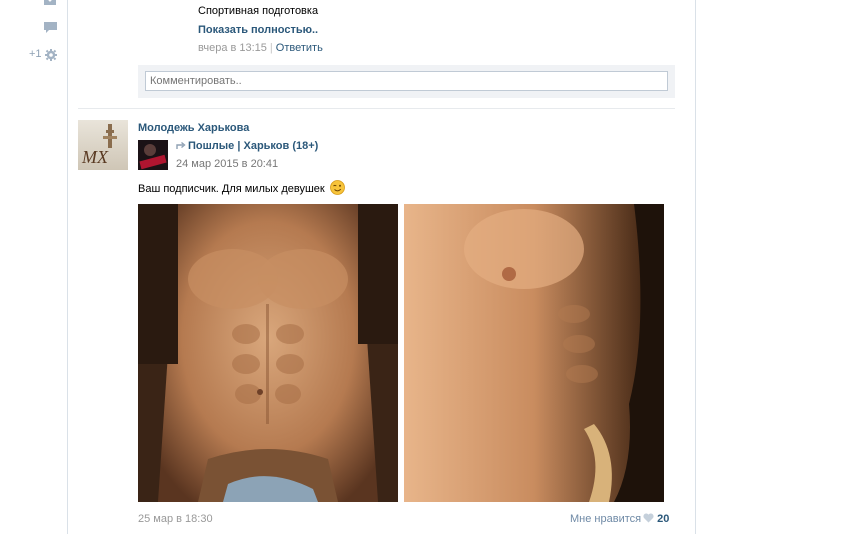 This screenshot has height=534, width=846. I want to click on previous-comment-text: Спортивная подготовка, so click(258, 11).